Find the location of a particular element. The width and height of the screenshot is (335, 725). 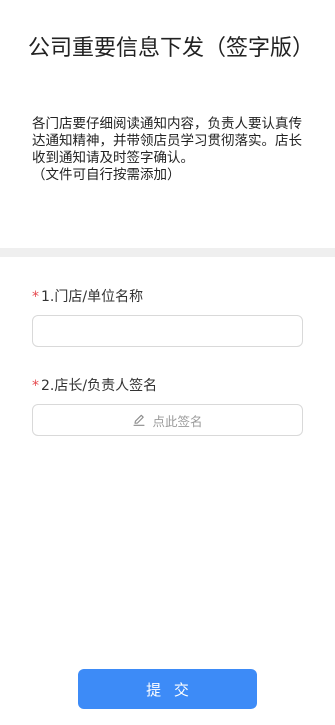

field-label-store-name: * 1.门店/单位名称 is located at coordinates (87, 297).